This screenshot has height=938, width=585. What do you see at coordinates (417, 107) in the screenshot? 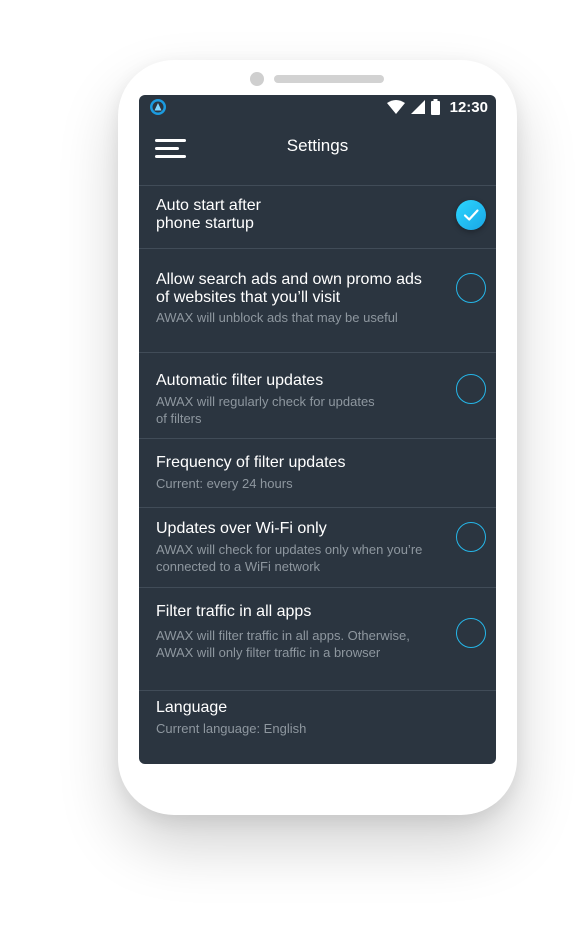
I see `signal-icon` at bounding box center [417, 107].